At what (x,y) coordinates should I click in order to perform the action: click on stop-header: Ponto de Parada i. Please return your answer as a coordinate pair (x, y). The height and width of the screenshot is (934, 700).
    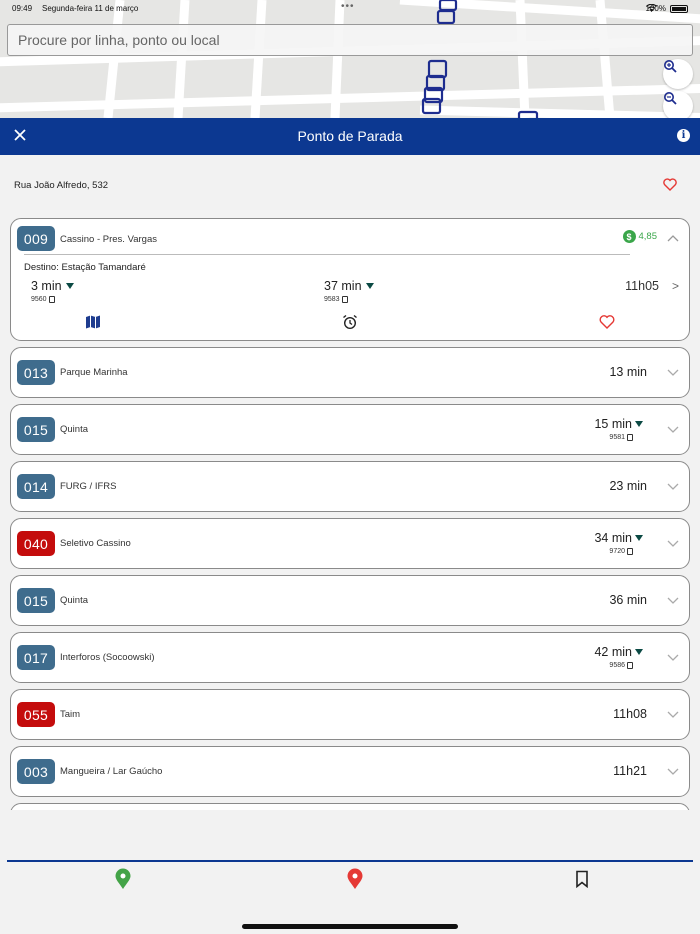
    Looking at the image, I should click on (350, 136).